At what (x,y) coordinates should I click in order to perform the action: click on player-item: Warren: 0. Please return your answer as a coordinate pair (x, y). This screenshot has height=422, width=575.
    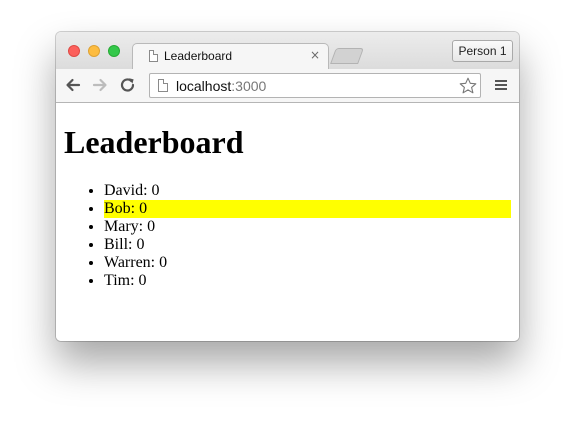
    Looking at the image, I should click on (307, 263).